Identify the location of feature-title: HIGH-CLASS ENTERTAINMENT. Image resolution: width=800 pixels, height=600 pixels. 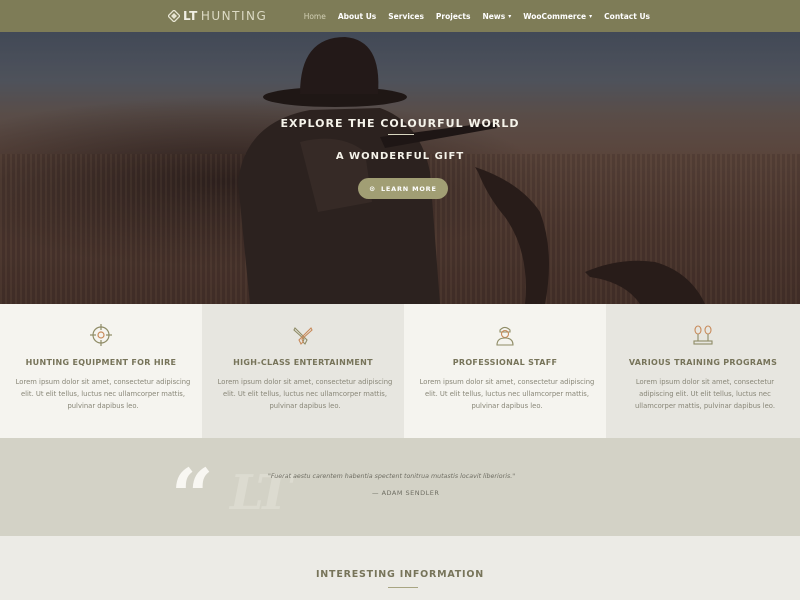
(303, 362).